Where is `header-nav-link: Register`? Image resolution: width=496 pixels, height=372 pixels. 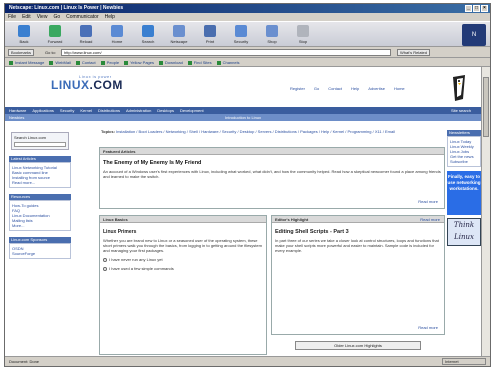 header-nav-link: Register is located at coordinates (297, 88).